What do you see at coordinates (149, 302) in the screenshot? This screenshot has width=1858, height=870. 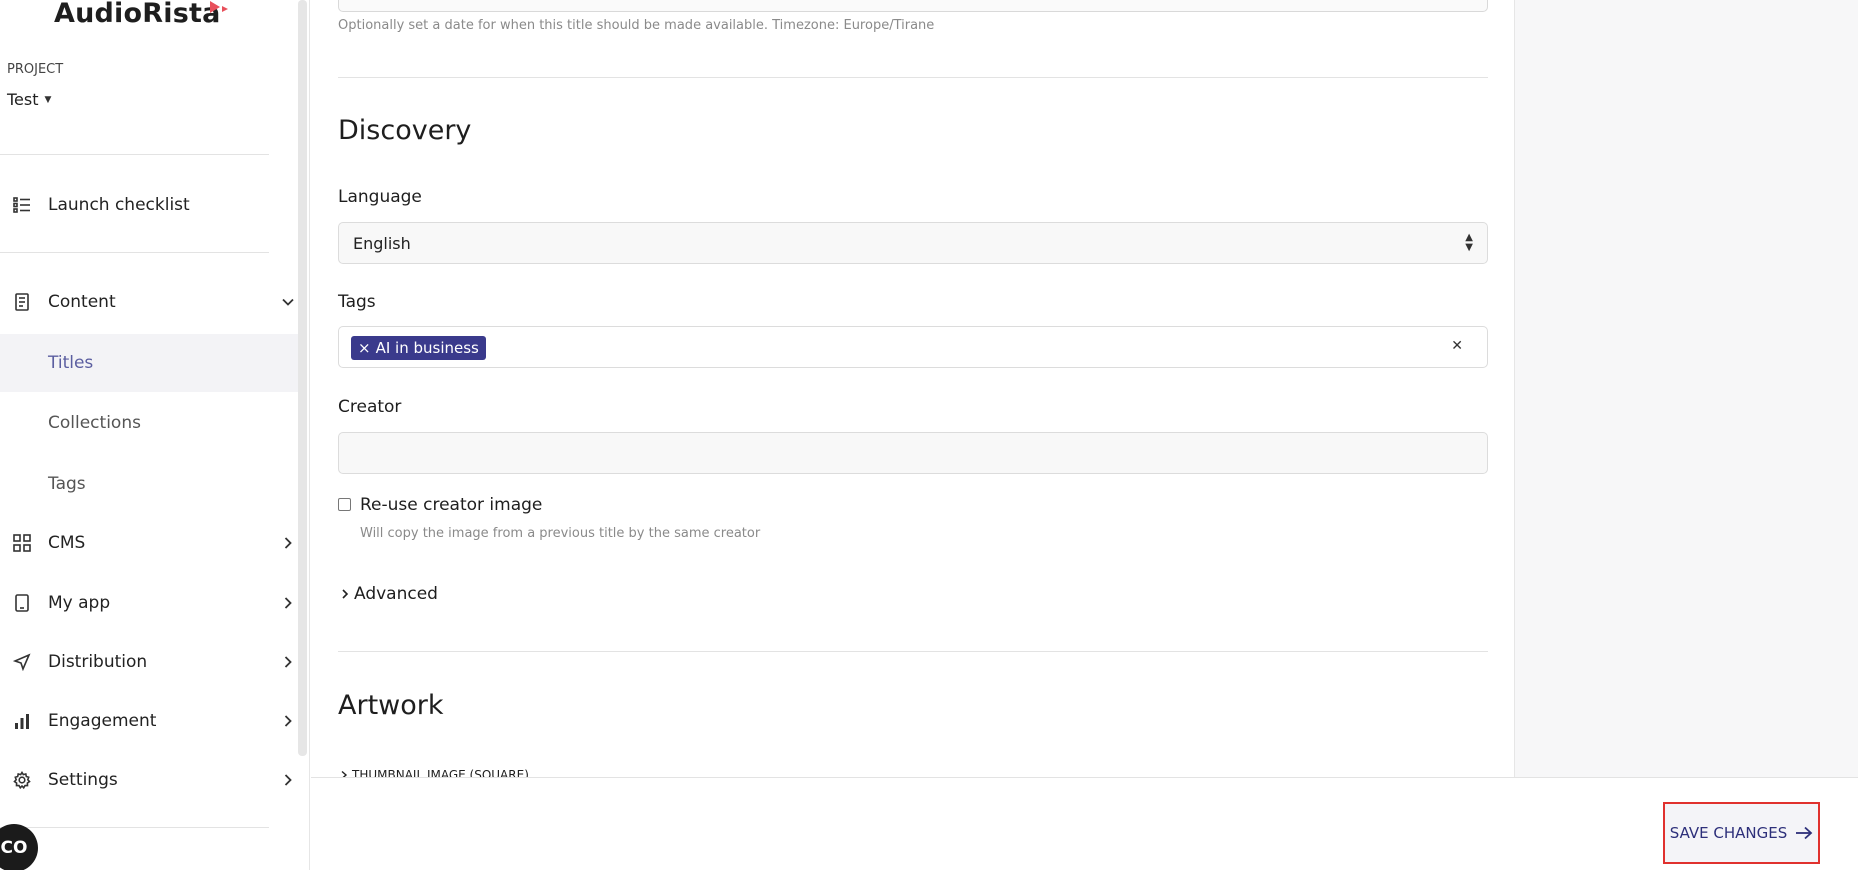 I see `sidebar-item-content: Content` at bounding box center [149, 302].